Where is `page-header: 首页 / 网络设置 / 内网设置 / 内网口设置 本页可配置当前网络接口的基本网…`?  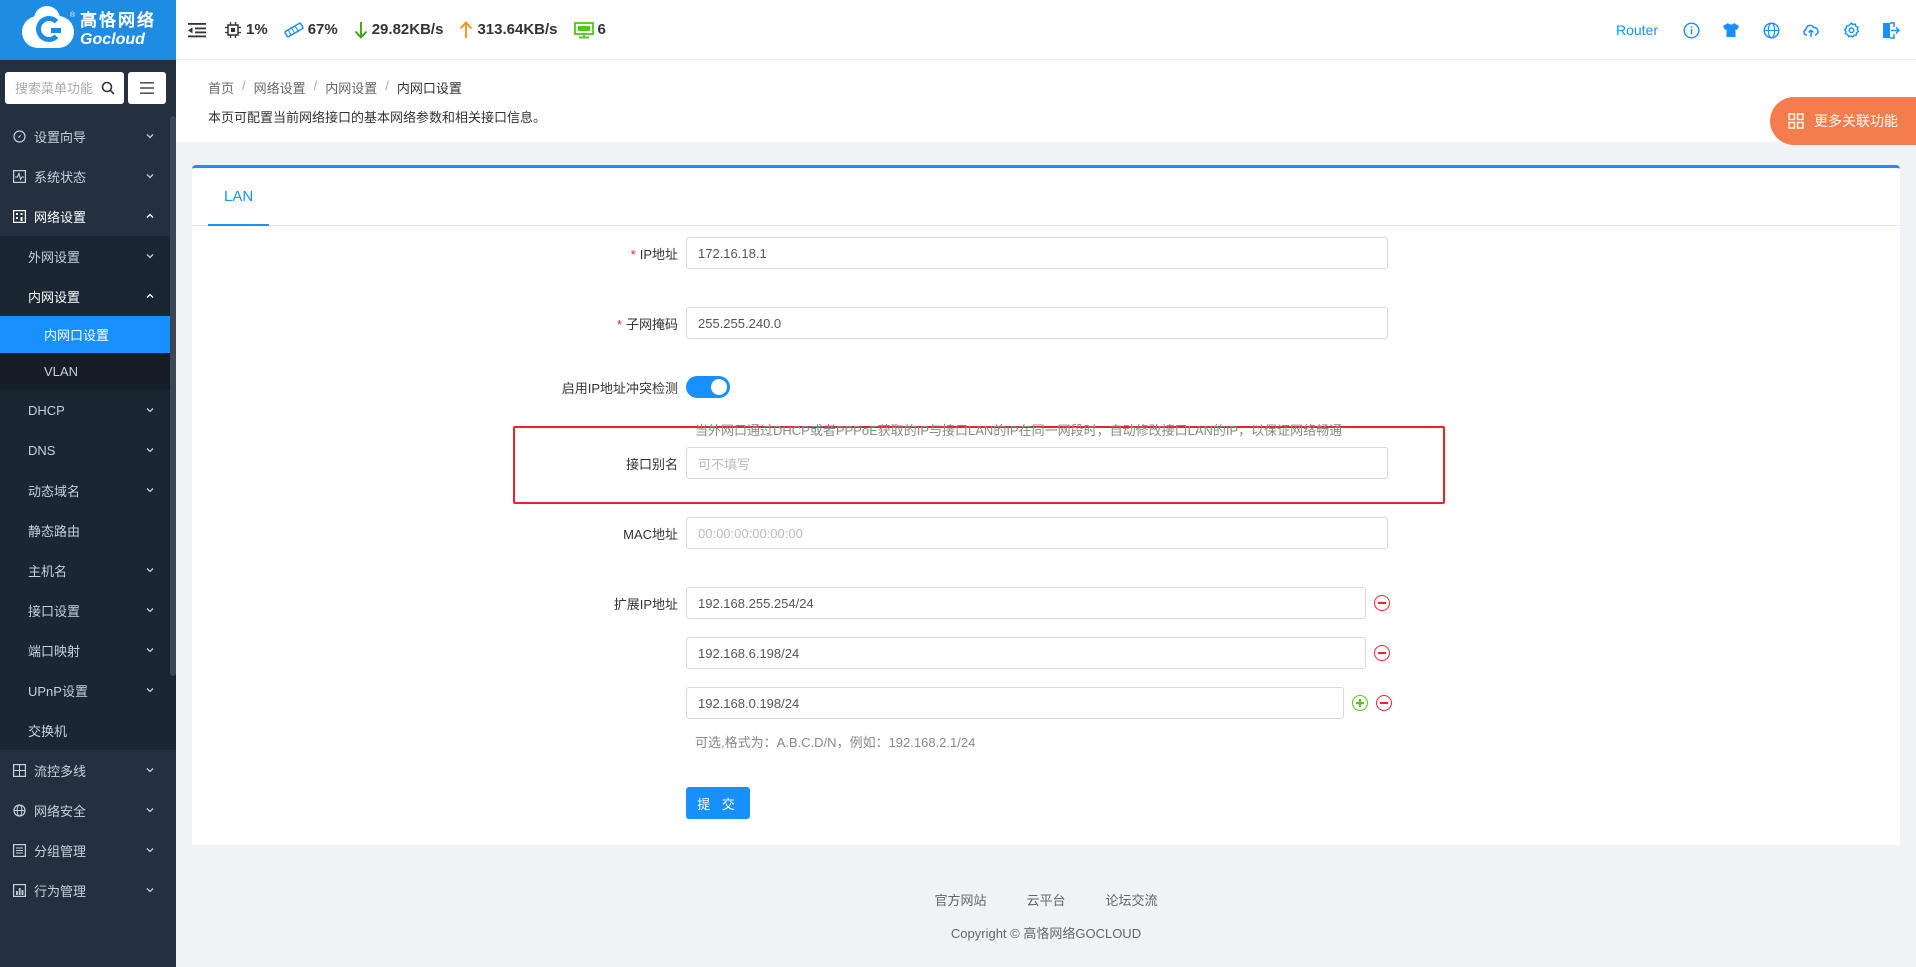
page-header: 首页 / 网络设置 / 内网设置 / 内网口设置 本页可配置当前网络接口的基本网… is located at coordinates (1046, 101).